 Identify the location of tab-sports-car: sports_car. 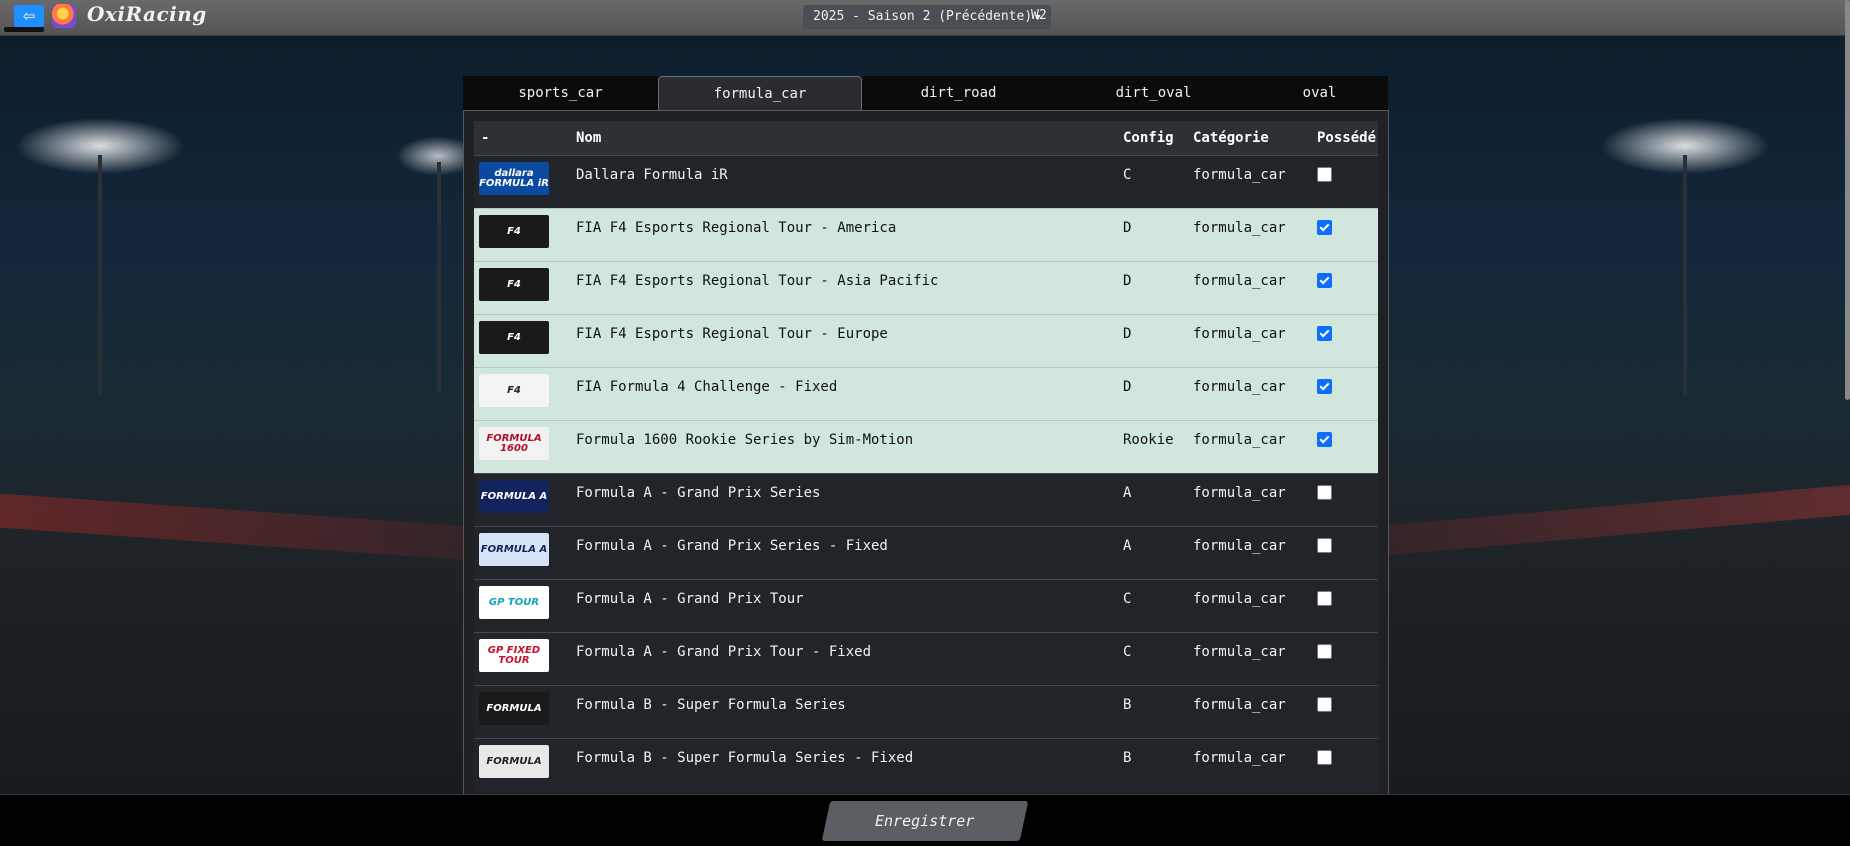
(560, 93).